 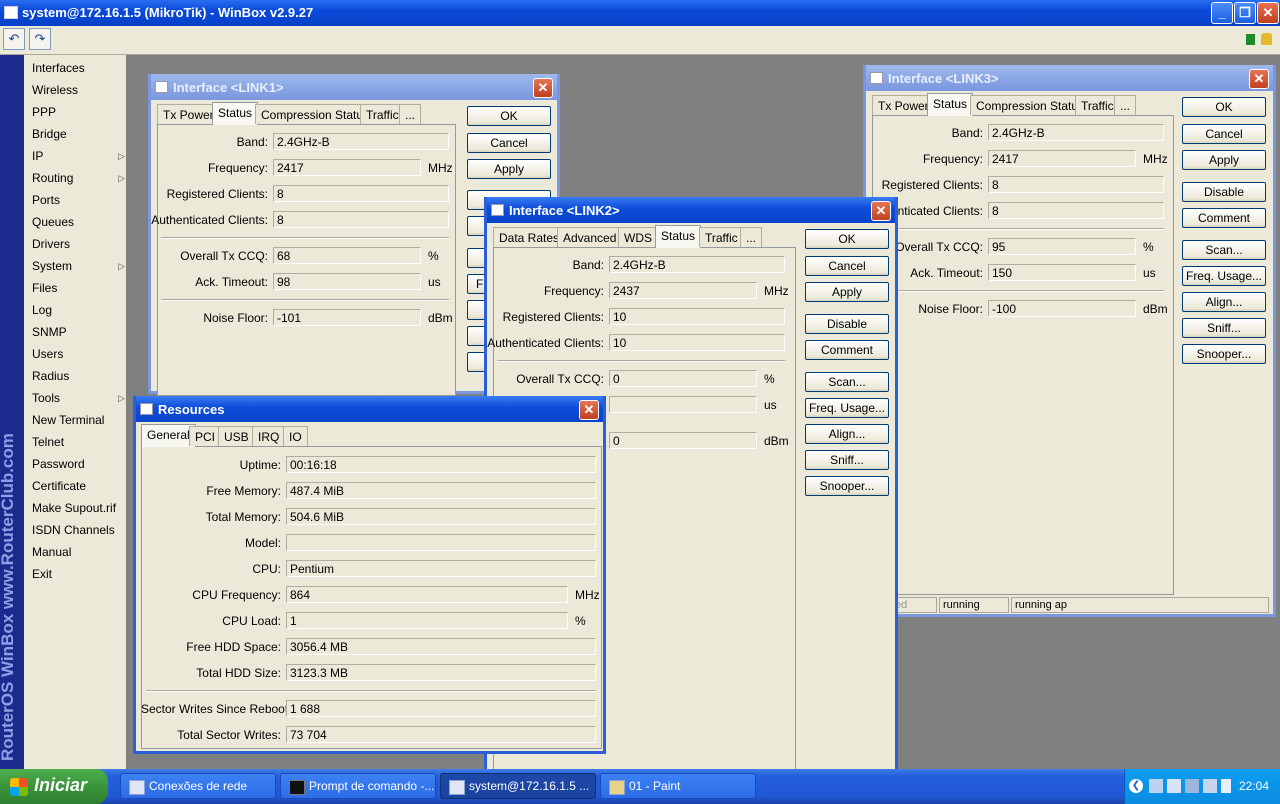 I want to click on menu-item-ppp: PPP, so click(x=44, y=112).